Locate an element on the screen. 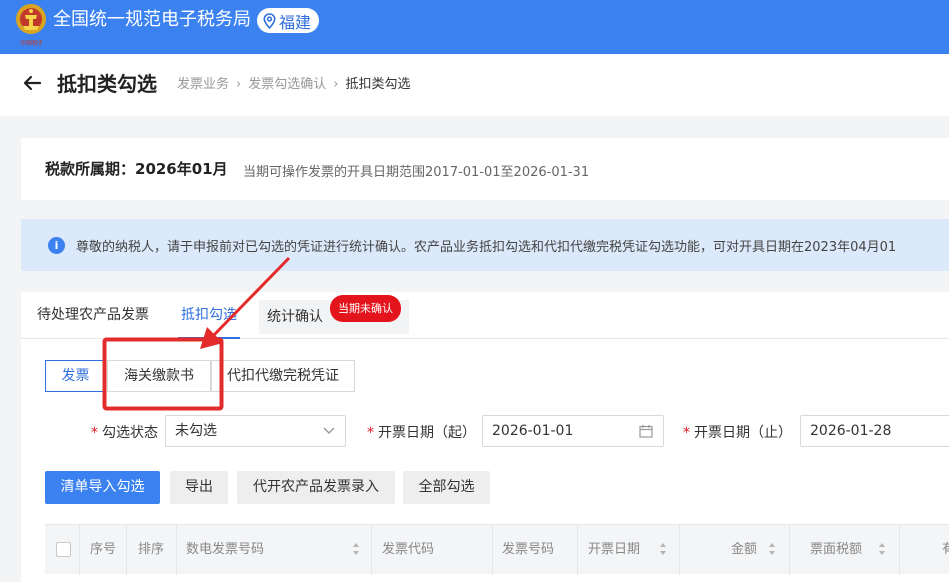 The height and width of the screenshot is (582, 949). tax-period-label: 税款所属期：2026年01月 is located at coordinates (136, 169).